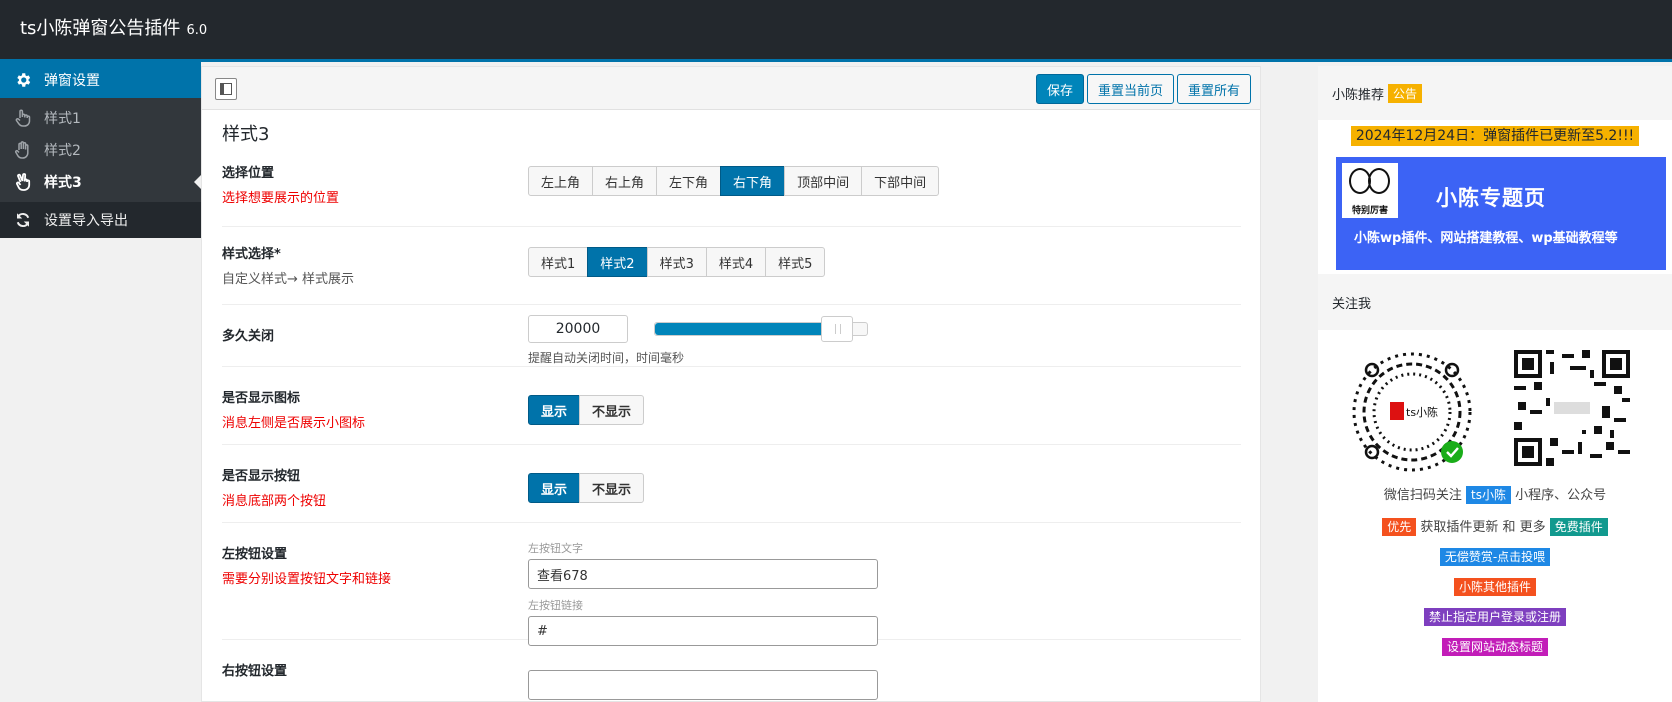  Describe the element at coordinates (703, 574) in the screenshot. I see `left-button-text-input: 查看678` at that location.